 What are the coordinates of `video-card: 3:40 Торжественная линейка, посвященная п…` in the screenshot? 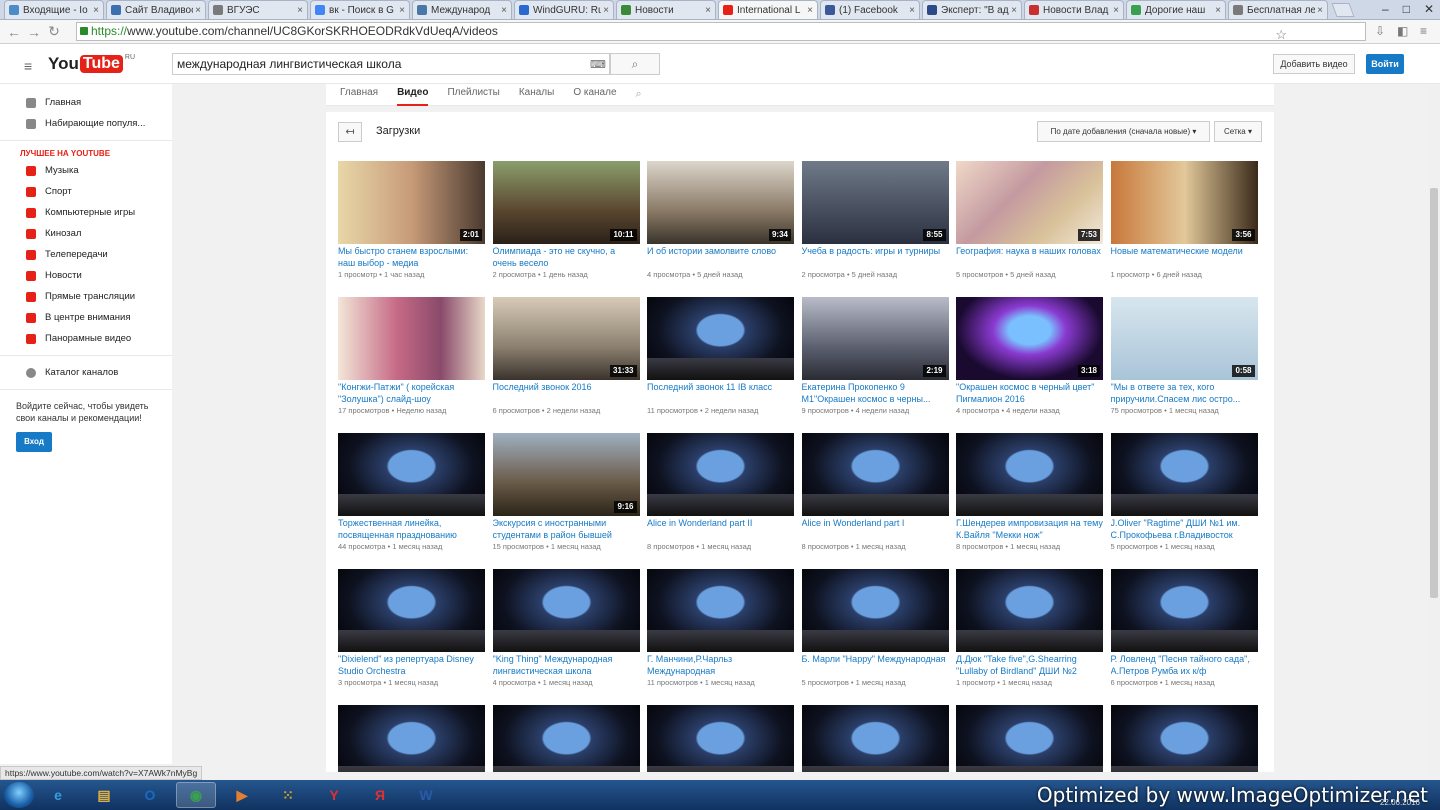 It's located at (411, 501).